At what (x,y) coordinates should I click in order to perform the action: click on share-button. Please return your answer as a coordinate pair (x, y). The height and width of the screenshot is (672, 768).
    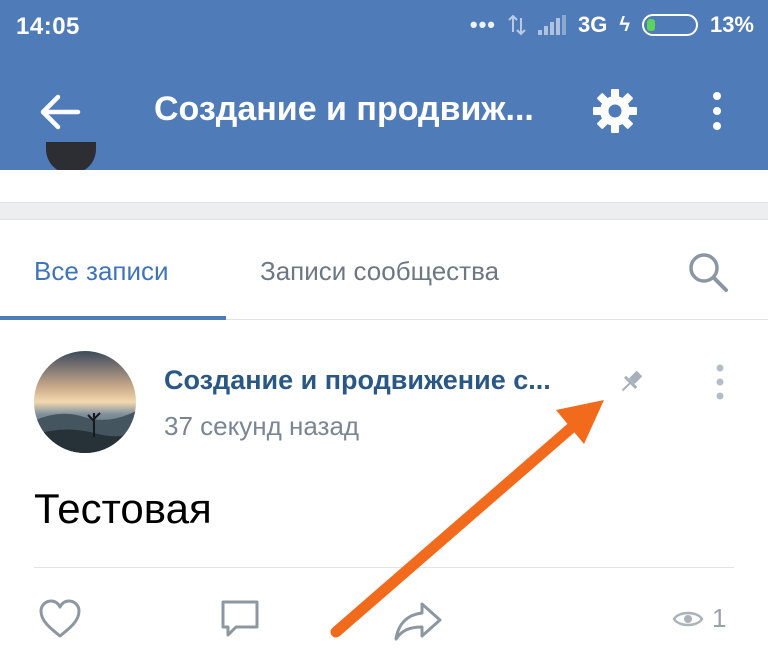
    Looking at the image, I should click on (418, 621).